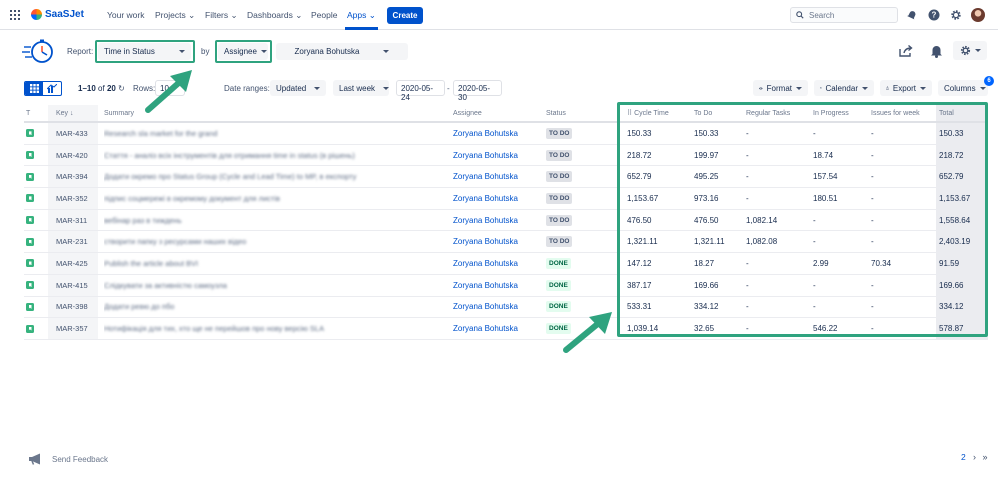 The height and width of the screenshot is (480, 998). I want to click on total-cell: 218.72, so click(951, 155).